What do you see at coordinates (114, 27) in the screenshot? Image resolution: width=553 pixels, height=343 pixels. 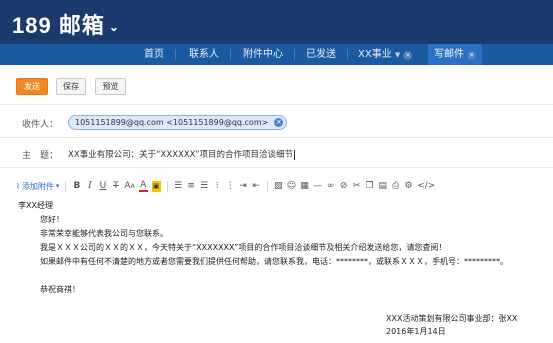 I see `chevron-down-icon: ⌄` at bounding box center [114, 27].